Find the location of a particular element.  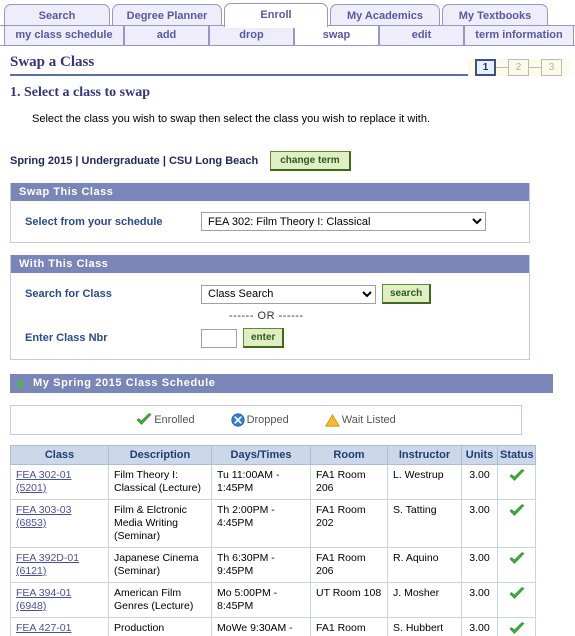

class-nbr-label: Enter Class Nbr is located at coordinates (66, 338).